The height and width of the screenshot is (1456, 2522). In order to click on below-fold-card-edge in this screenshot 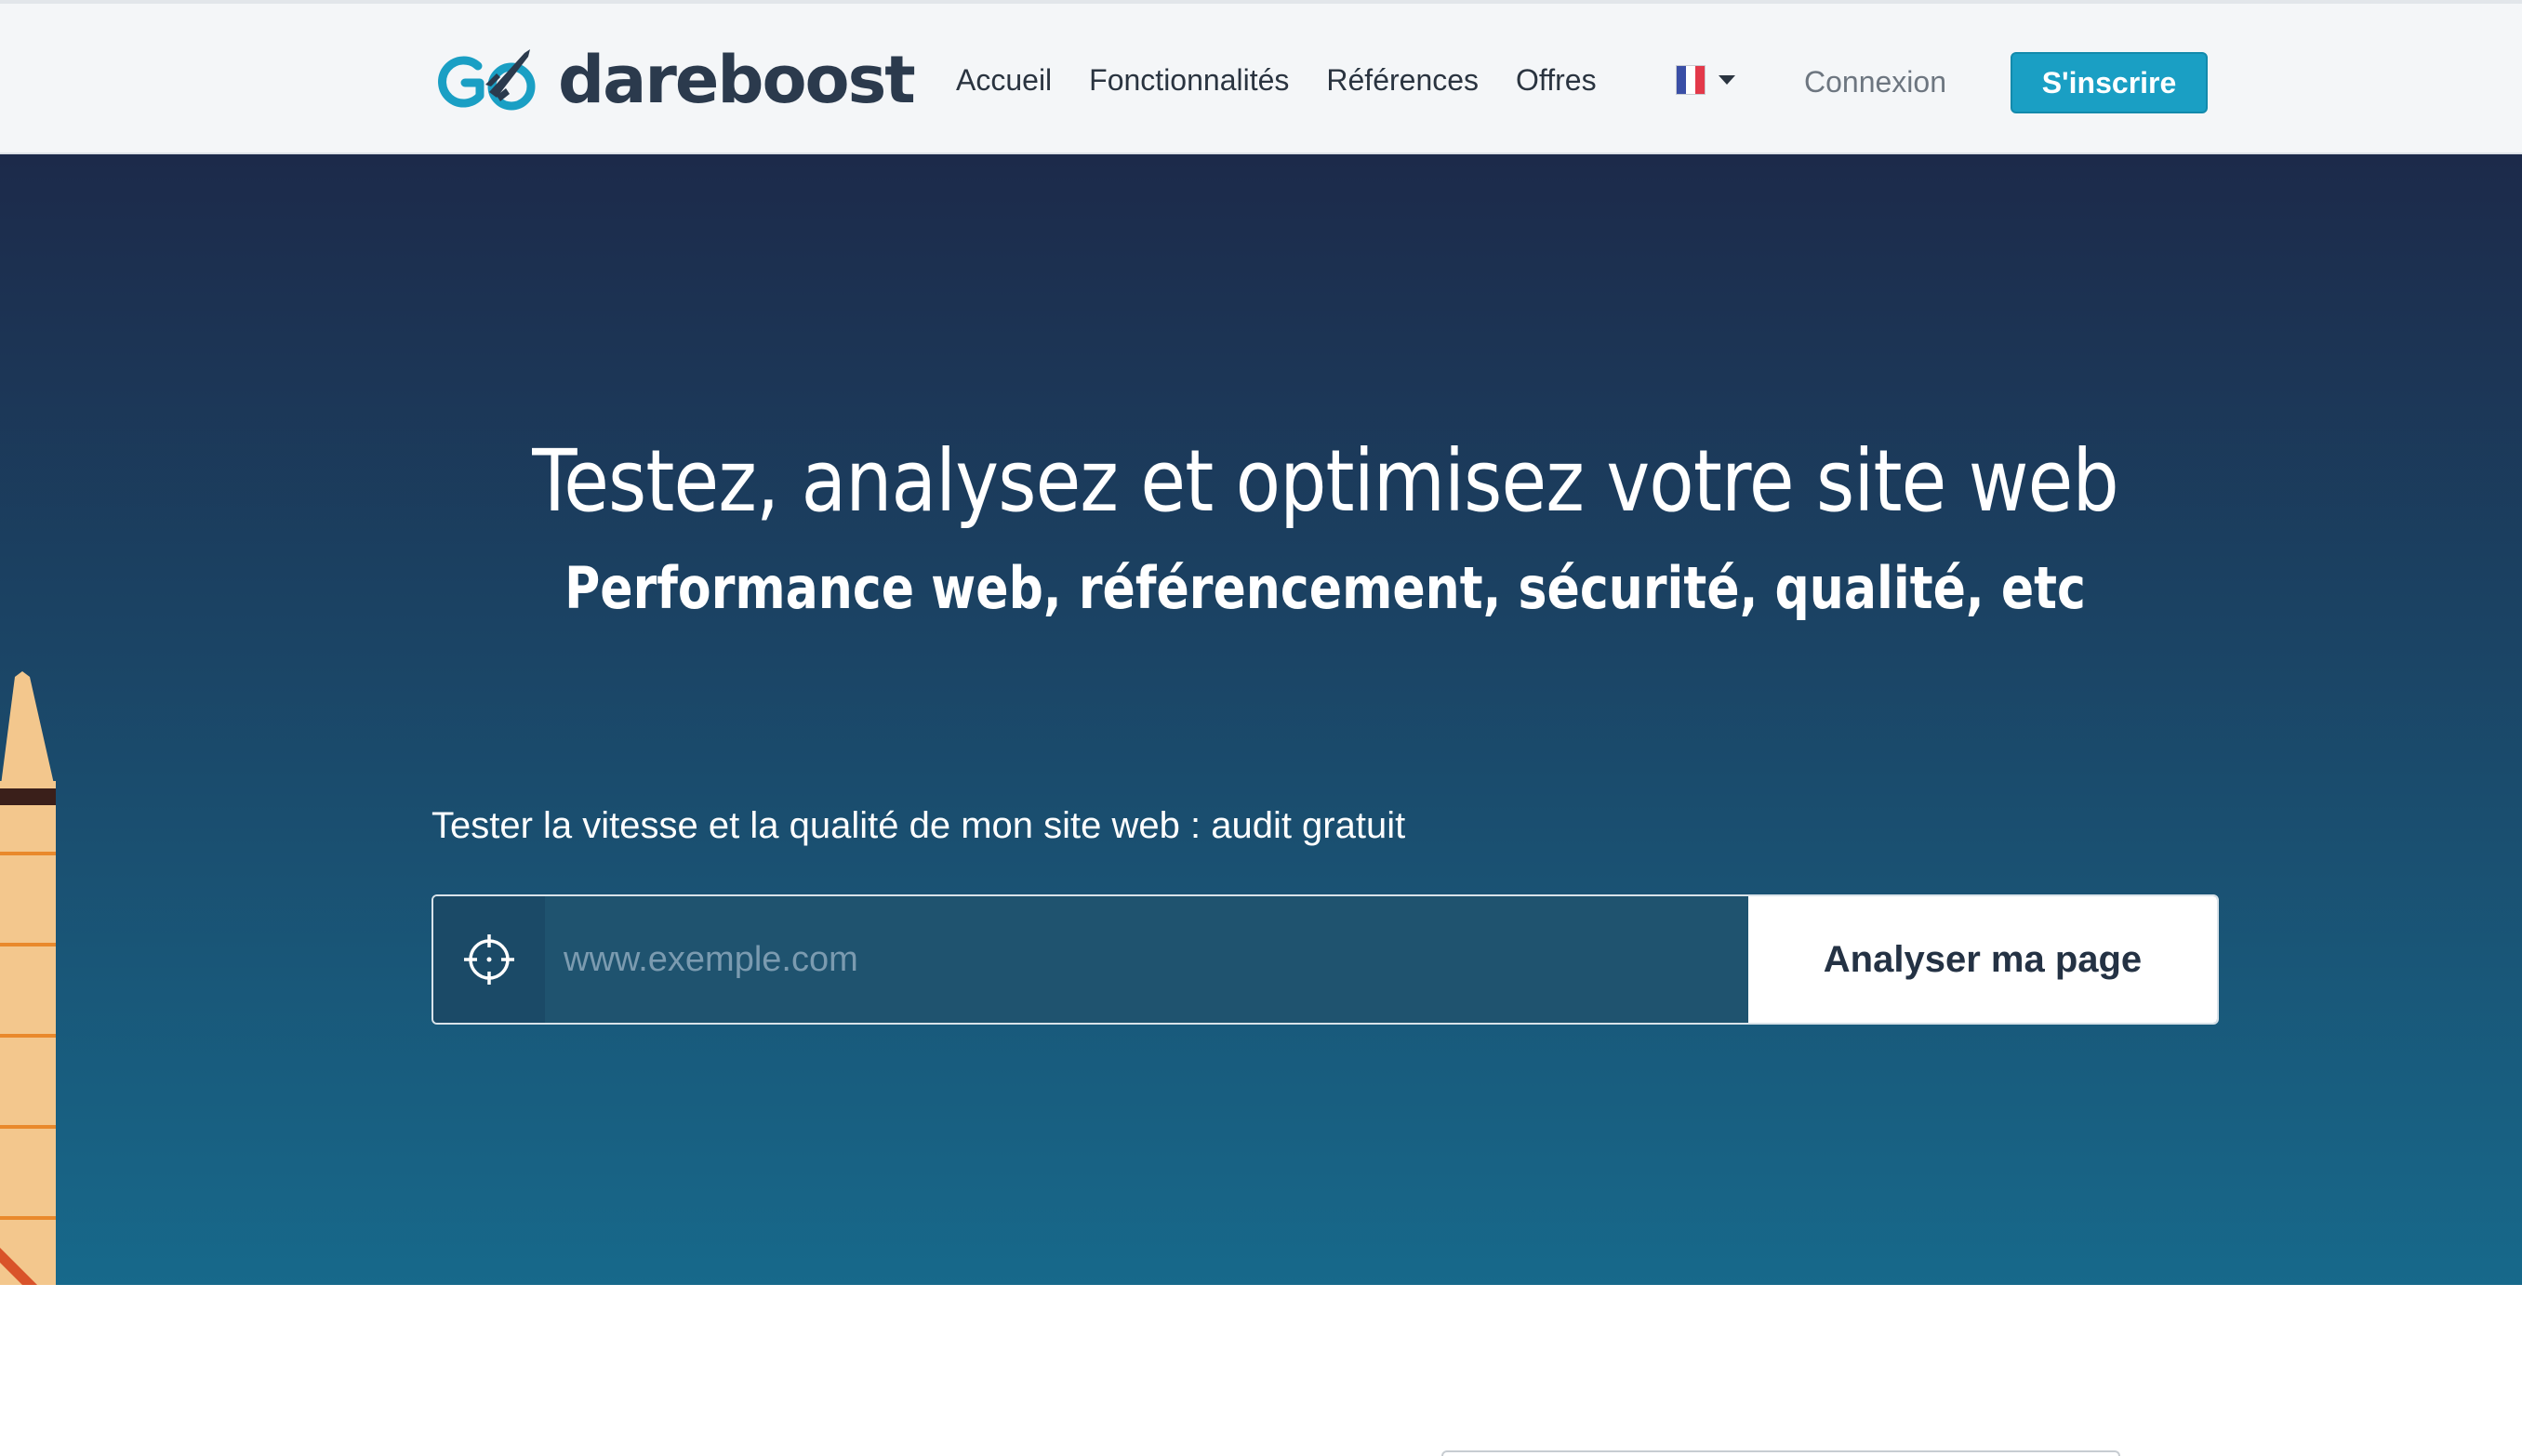, I will do `click(1780, 1453)`.